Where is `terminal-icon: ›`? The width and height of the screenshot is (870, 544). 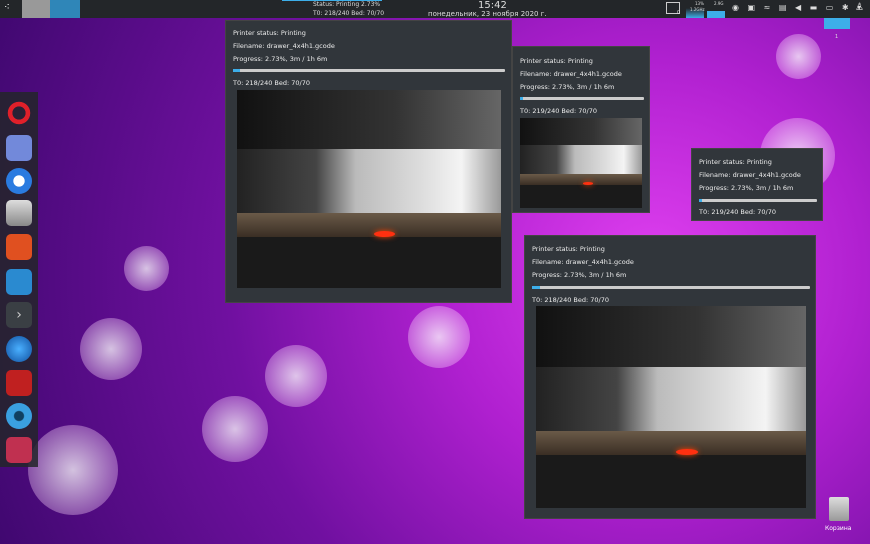 terminal-icon: › is located at coordinates (19, 315).